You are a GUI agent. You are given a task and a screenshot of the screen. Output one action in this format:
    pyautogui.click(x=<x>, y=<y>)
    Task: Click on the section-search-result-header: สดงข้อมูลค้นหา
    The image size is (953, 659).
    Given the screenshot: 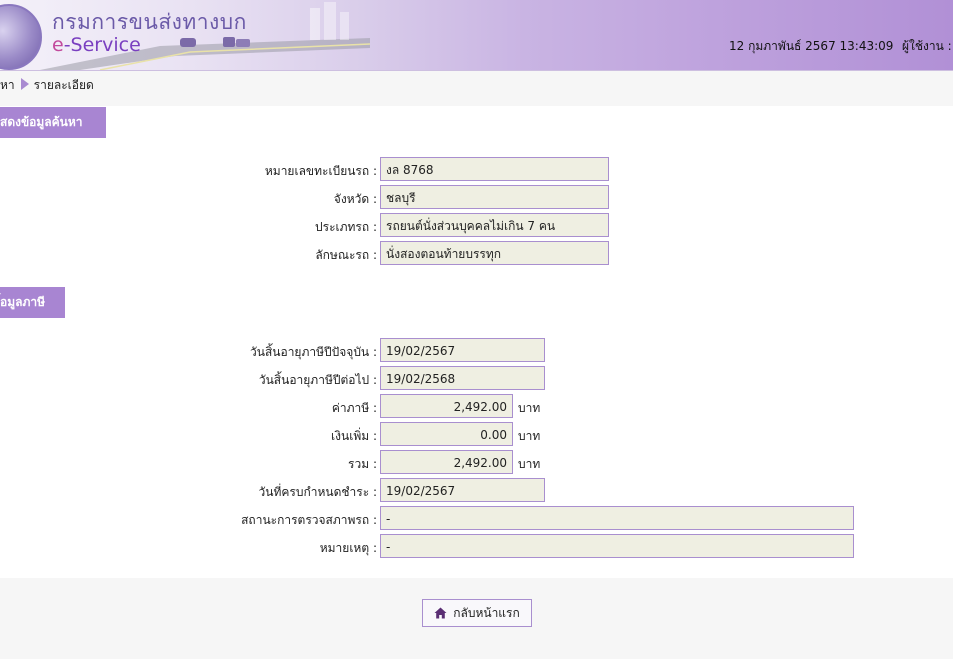 What is the action you would take?
    pyautogui.click(x=53, y=122)
    